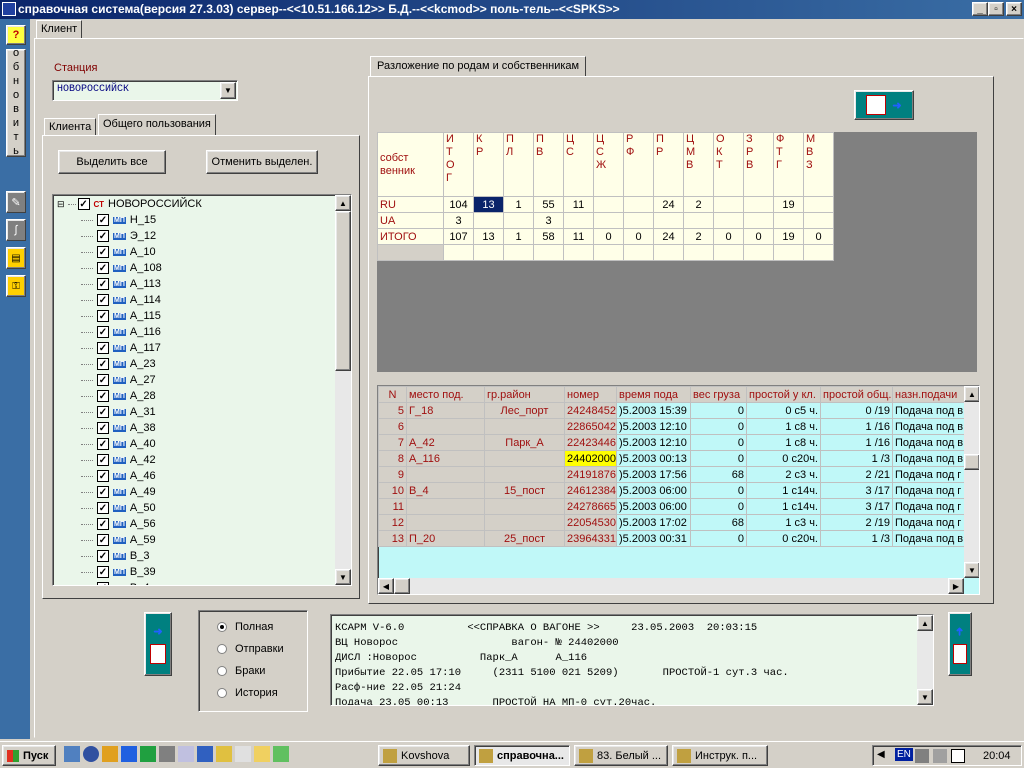 Image resolution: width=1024 pixels, height=768 pixels. What do you see at coordinates (148, 754) in the screenshot?
I see `excel-icon` at bounding box center [148, 754].